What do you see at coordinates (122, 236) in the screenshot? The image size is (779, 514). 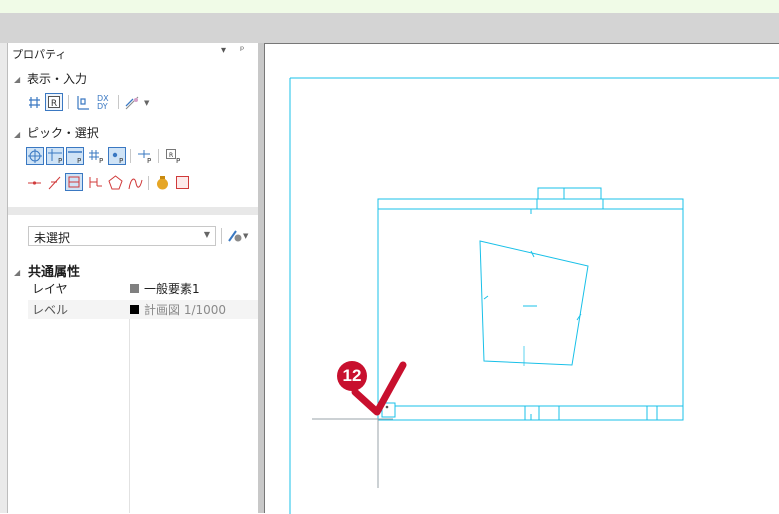 I see `selection-dropdown: 未選択 ▼` at bounding box center [122, 236].